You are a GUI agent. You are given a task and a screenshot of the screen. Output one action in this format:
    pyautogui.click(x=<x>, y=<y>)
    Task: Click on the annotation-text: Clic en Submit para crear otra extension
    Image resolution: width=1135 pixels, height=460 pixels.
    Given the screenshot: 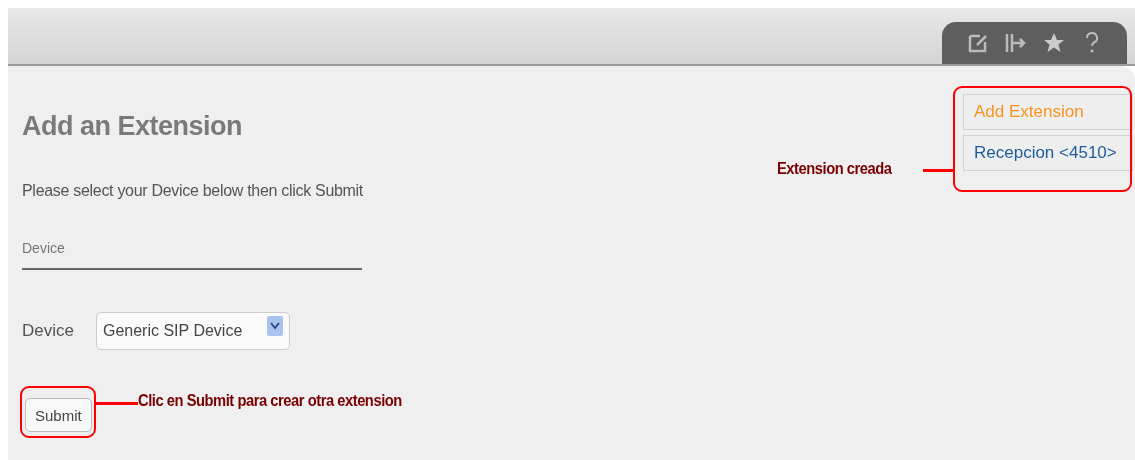 What is the action you would take?
    pyautogui.click(x=270, y=401)
    